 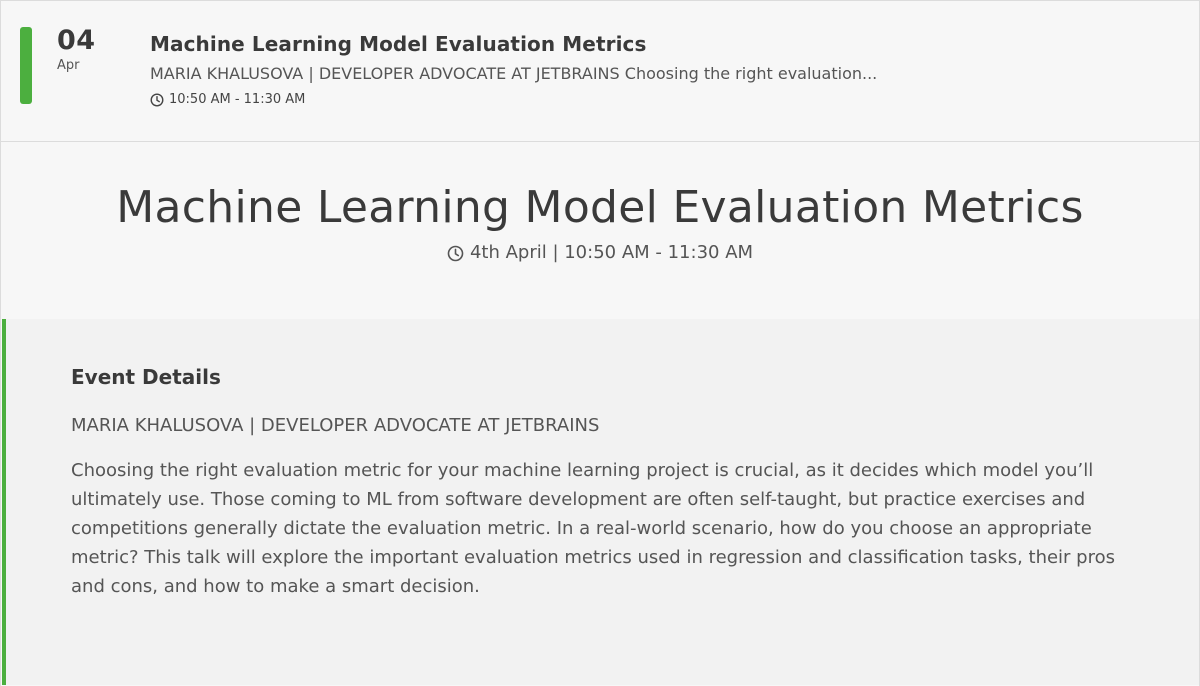 What do you see at coordinates (146, 377) in the screenshot?
I see `event-details-heading: Event Details` at bounding box center [146, 377].